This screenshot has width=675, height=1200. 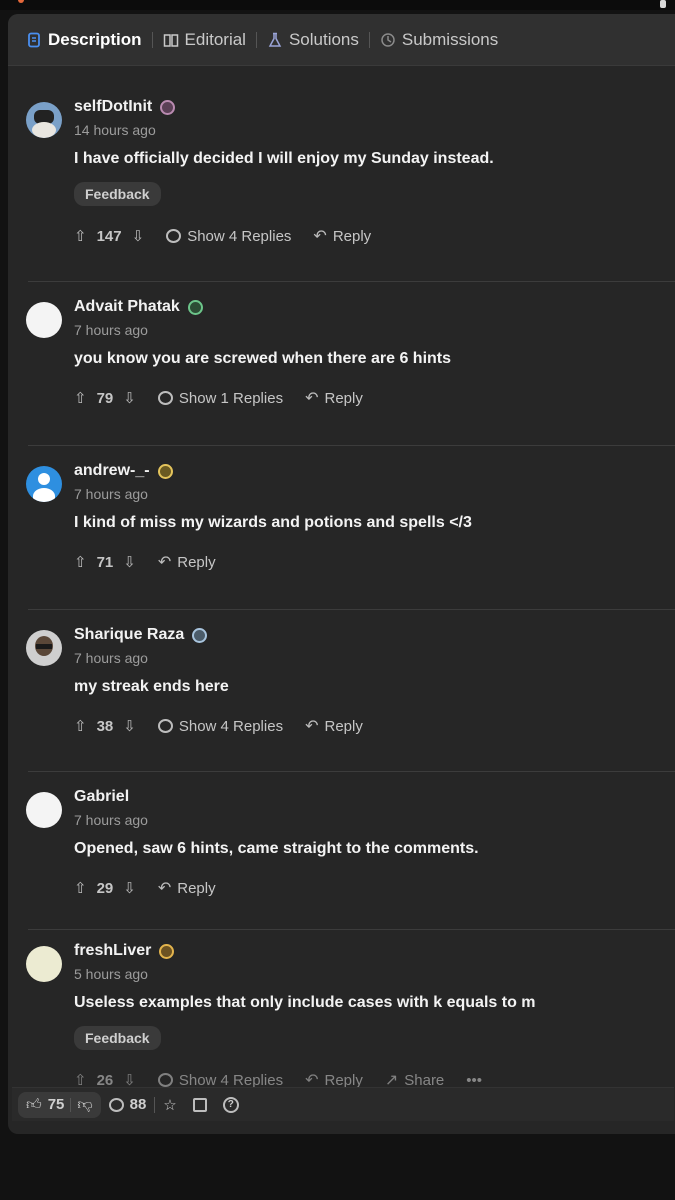 What do you see at coordinates (374, 236) in the screenshot?
I see `comment-actions: ⇧ 147 ⇩ Show 4 Replies ↶ Reply` at bounding box center [374, 236].